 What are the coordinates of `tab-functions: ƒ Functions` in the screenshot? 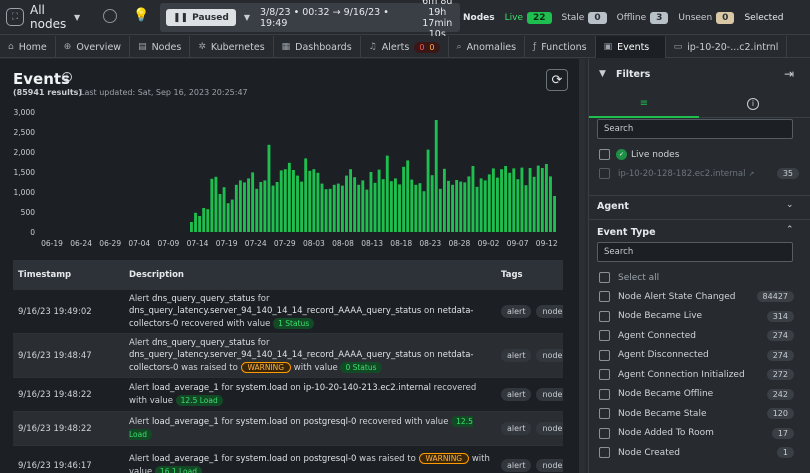 It's located at (560, 47).